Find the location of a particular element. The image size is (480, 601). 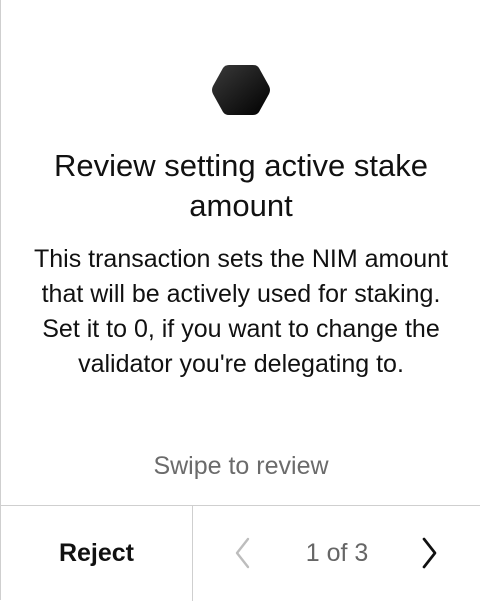

chevron-left-icon is located at coordinates (242, 553).